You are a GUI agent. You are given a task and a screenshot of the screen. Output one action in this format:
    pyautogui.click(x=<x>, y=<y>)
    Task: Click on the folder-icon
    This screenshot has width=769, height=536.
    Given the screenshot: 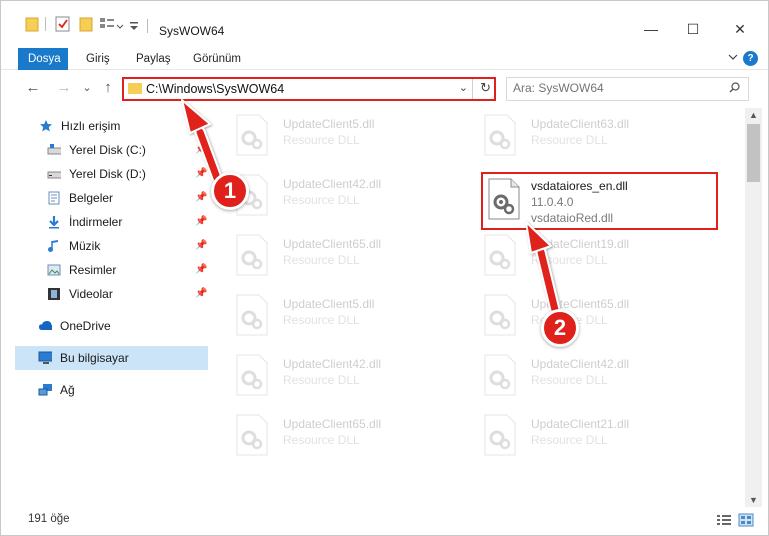 What is the action you would take?
    pyautogui.click(x=32, y=24)
    